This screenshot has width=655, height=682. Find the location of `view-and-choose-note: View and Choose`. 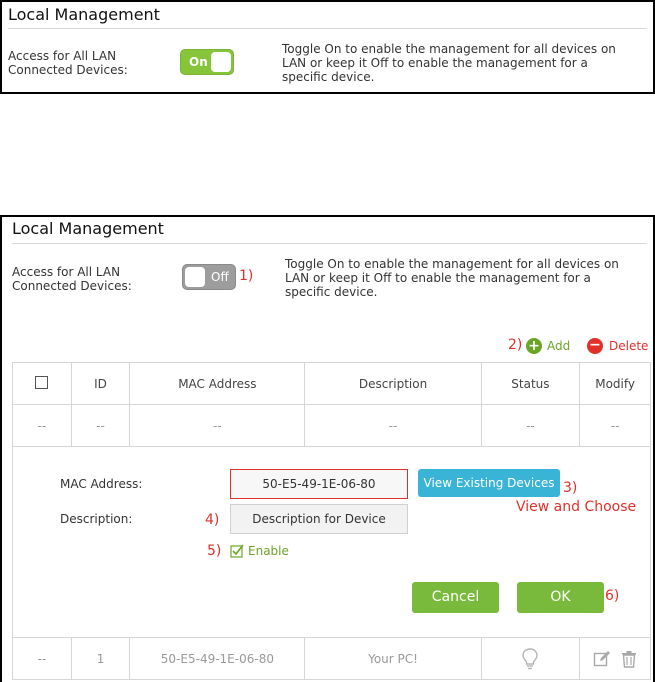

view-and-choose-note: View and Choose is located at coordinates (576, 507).